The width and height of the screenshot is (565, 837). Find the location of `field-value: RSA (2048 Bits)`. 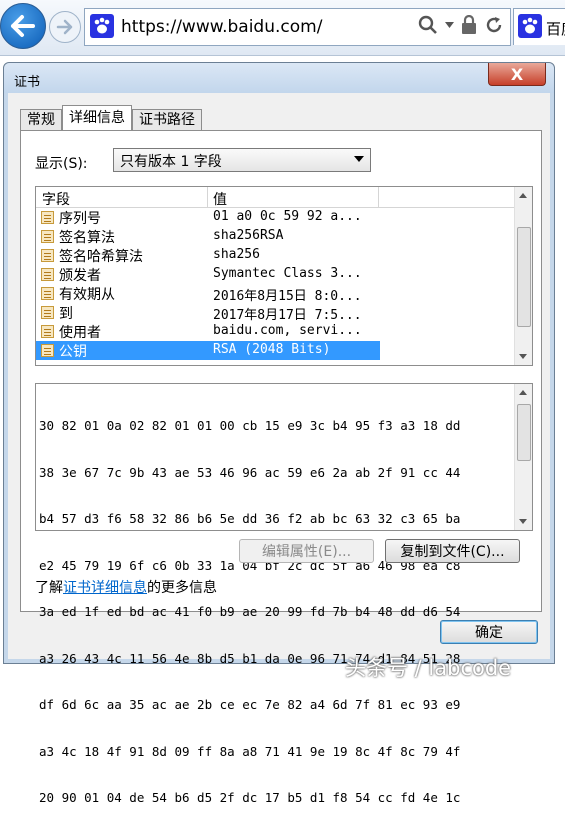

field-value: RSA (2048 Bits) is located at coordinates (272, 349).